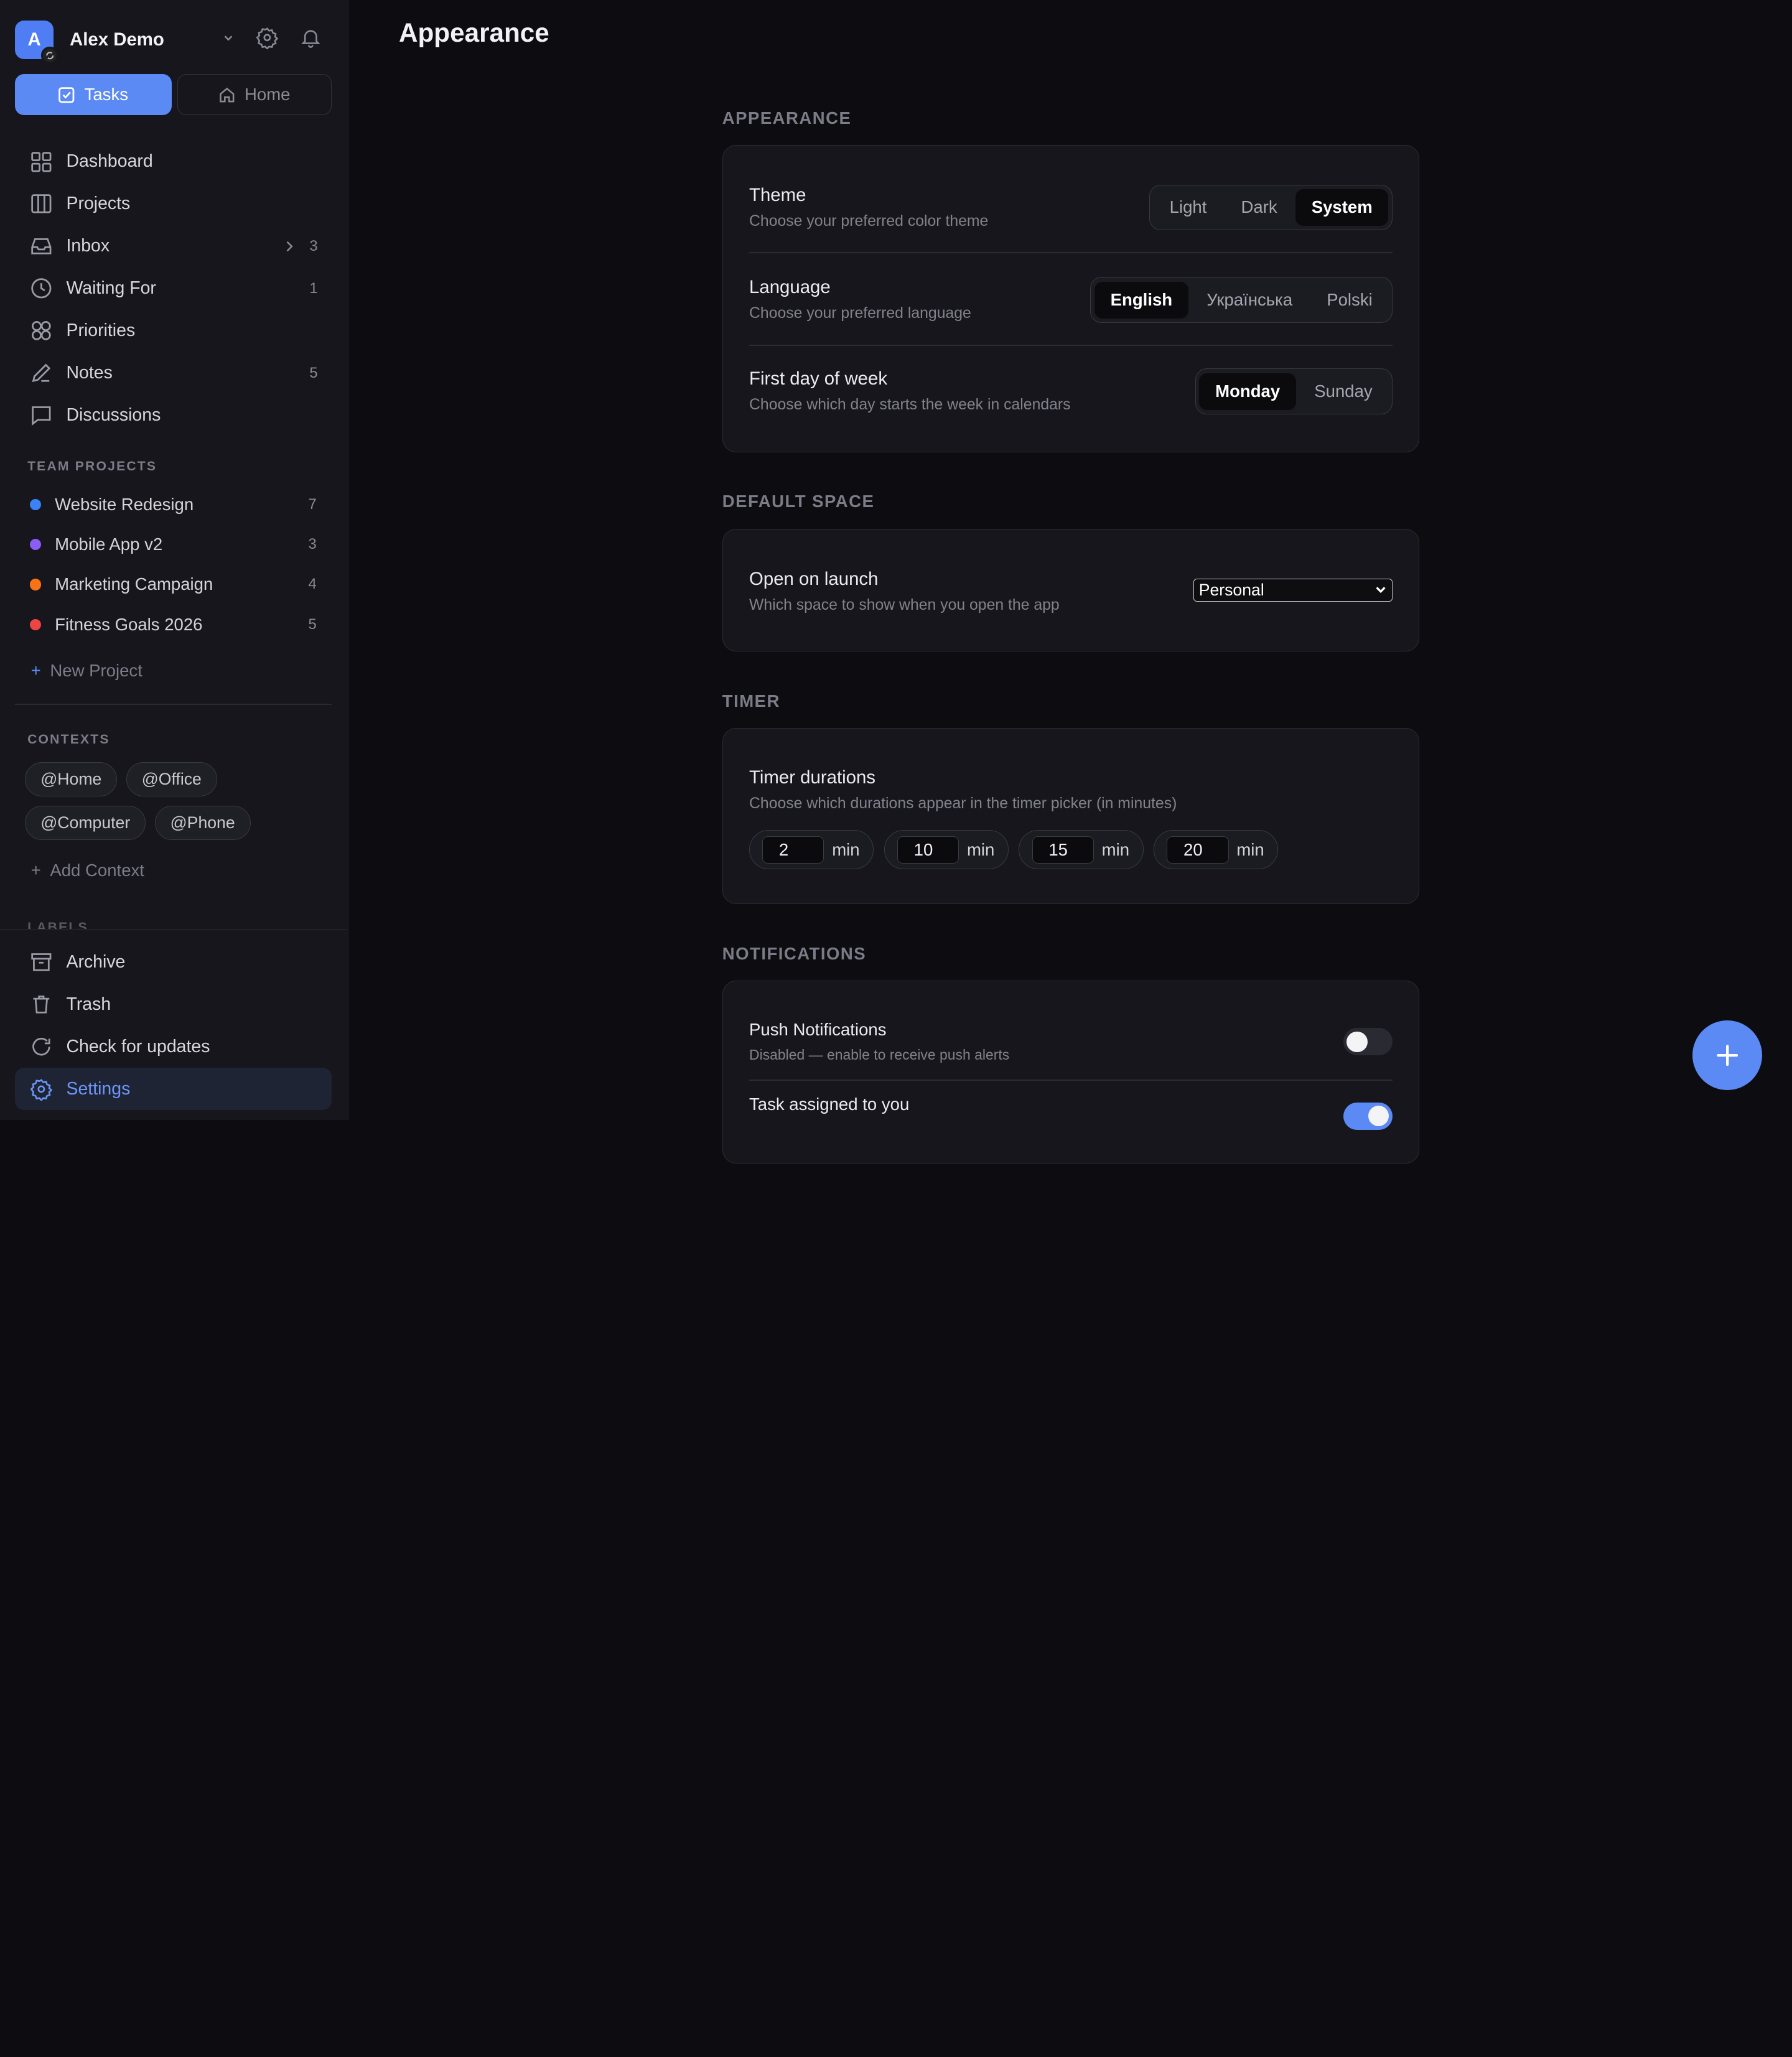 This screenshot has height=2057, width=1792. Describe the element at coordinates (173, 962) in the screenshot. I see `nav-item-archive: Archive` at that location.